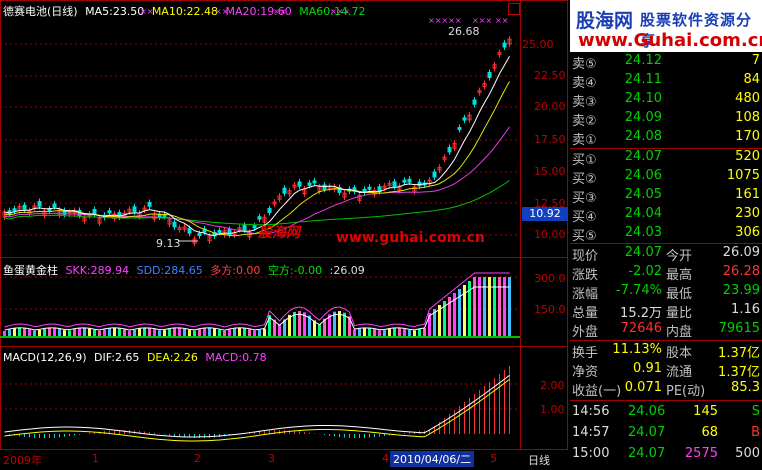  I want to click on order-price: 24.09, so click(643, 117).